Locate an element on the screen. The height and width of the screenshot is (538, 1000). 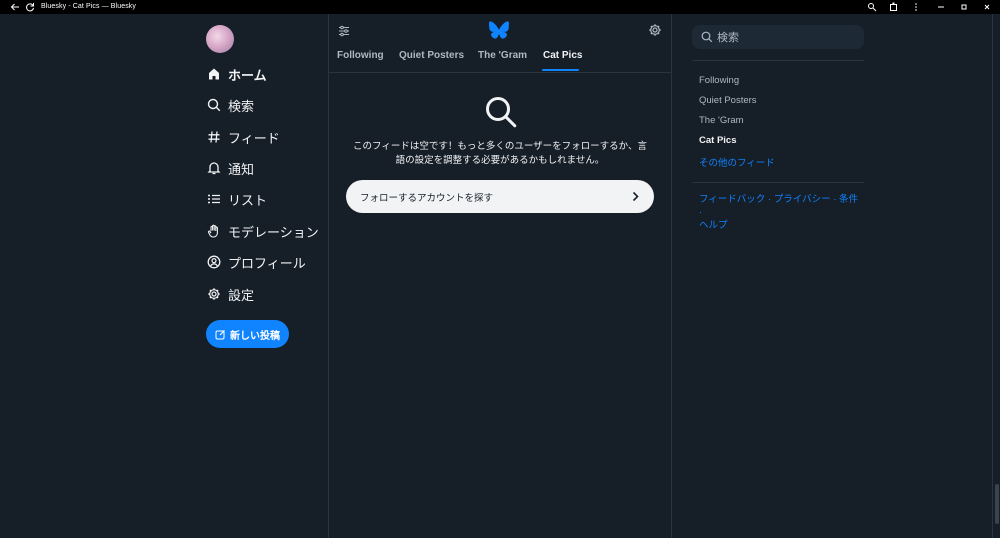
feed-settings-icon is located at coordinates (344, 31).